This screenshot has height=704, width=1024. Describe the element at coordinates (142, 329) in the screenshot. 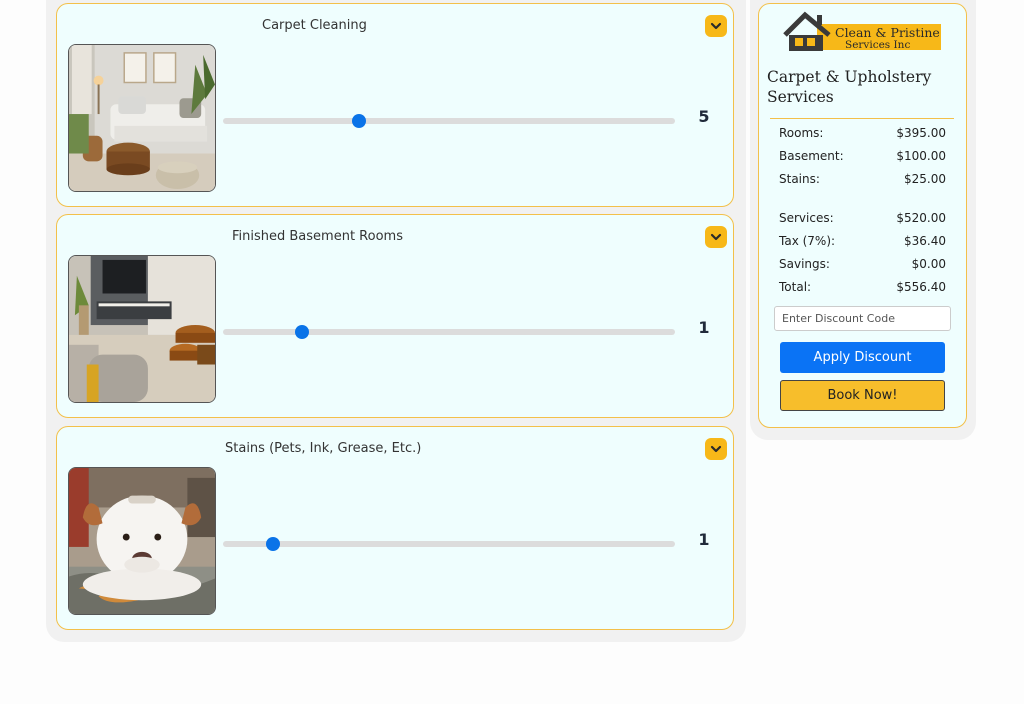

I see `basement-room-photo` at that location.